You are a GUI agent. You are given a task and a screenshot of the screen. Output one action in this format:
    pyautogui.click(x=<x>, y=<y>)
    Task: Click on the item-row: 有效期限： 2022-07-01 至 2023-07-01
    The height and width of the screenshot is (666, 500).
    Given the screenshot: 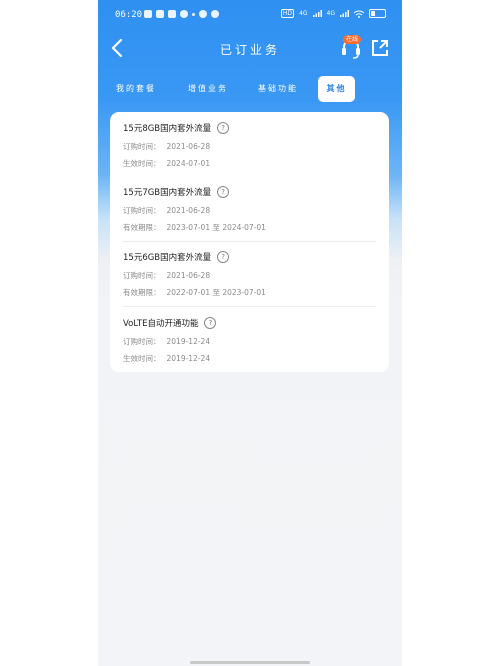 What is the action you would take?
    pyautogui.click(x=194, y=292)
    